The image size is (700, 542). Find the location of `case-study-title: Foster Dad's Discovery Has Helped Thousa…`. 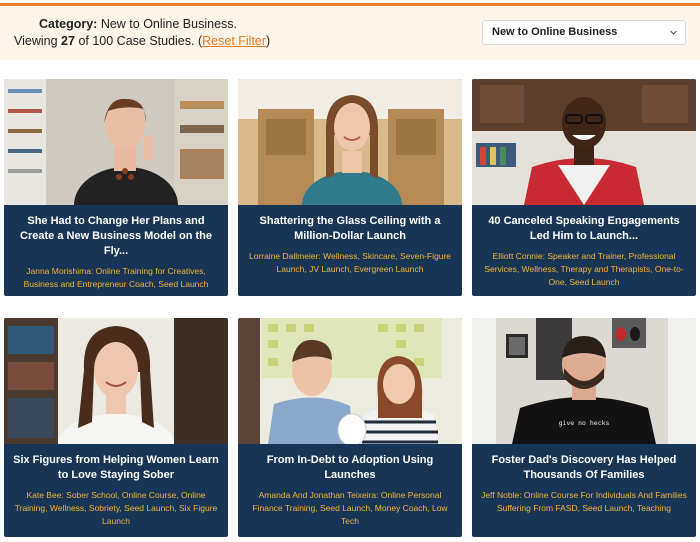

case-study-title: Foster Dad's Discovery Has Helped Thousa… is located at coordinates (584, 467).